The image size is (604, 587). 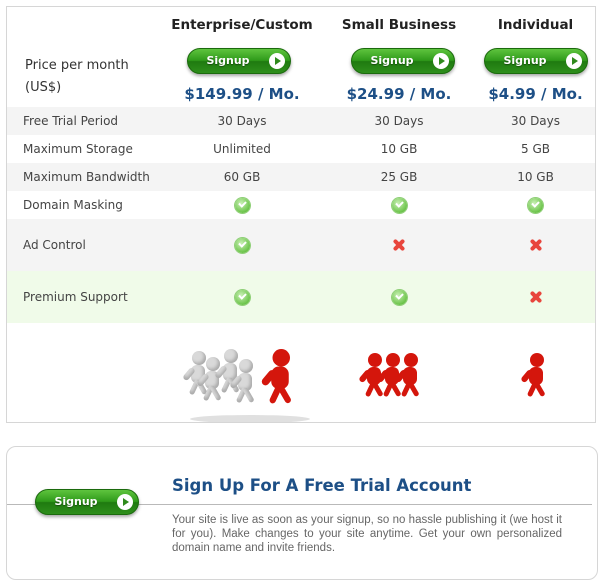 What do you see at coordinates (399, 177) in the screenshot?
I see `feature-value: 25 GB` at bounding box center [399, 177].